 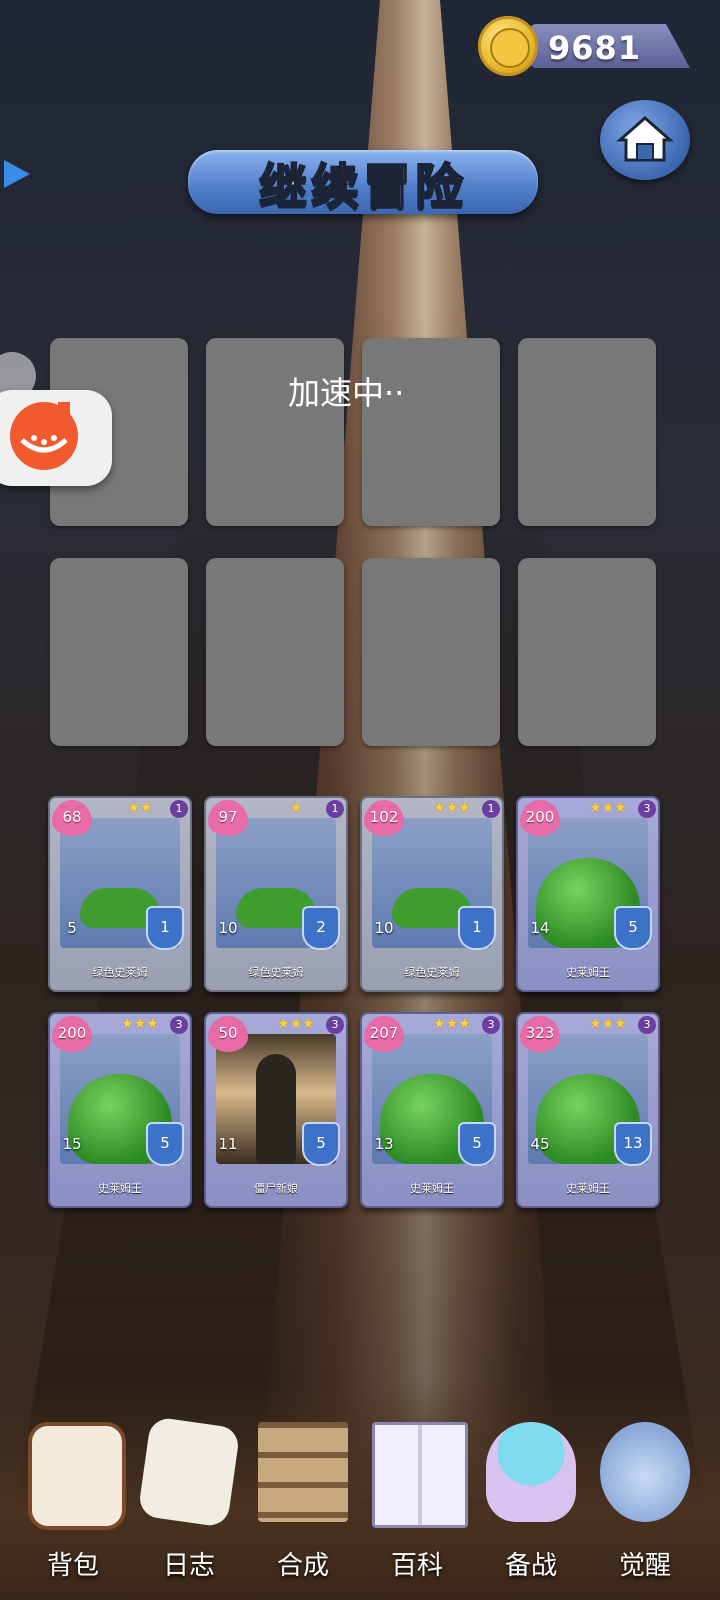 I want to click on home-icon, so click(x=645, y=139).